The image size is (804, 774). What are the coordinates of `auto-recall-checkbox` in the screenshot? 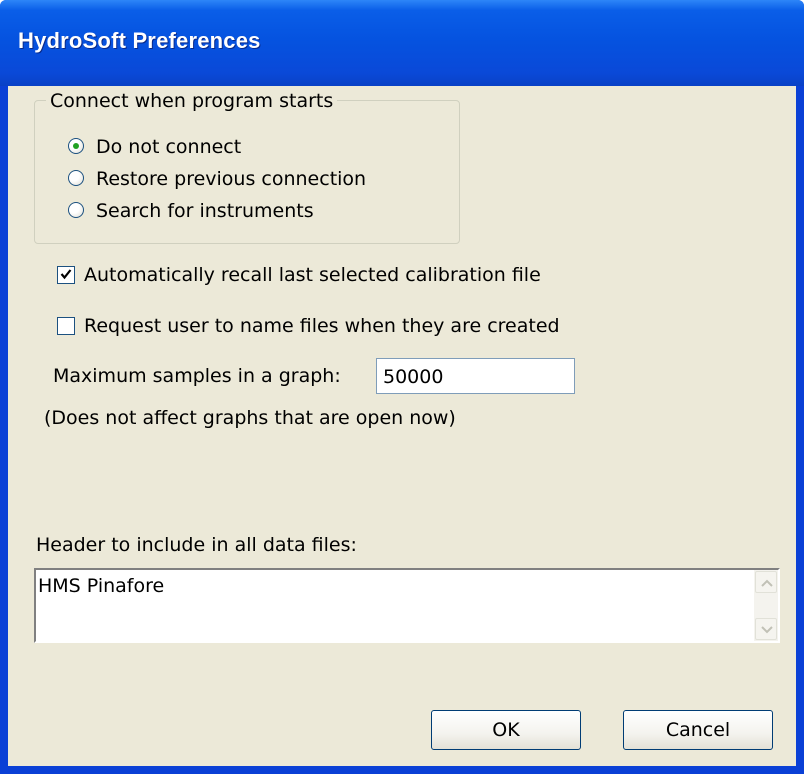 It's located at (66, 275).